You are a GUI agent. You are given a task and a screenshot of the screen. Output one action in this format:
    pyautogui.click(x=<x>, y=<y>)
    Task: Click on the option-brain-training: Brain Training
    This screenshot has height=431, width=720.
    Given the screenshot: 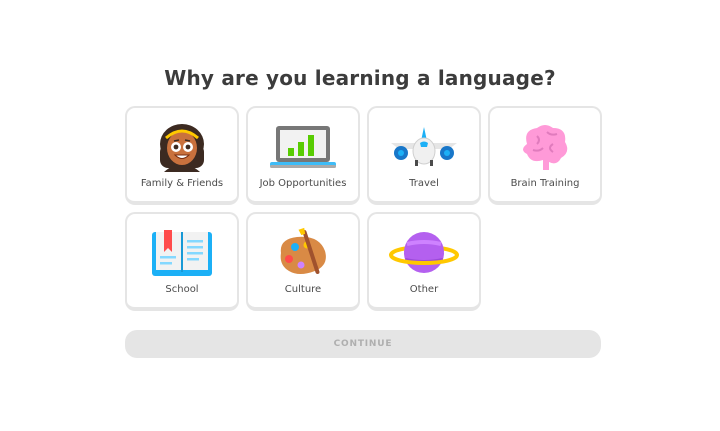 What is the action you would take?
    pyautogui.click(x=545, y=155)
    